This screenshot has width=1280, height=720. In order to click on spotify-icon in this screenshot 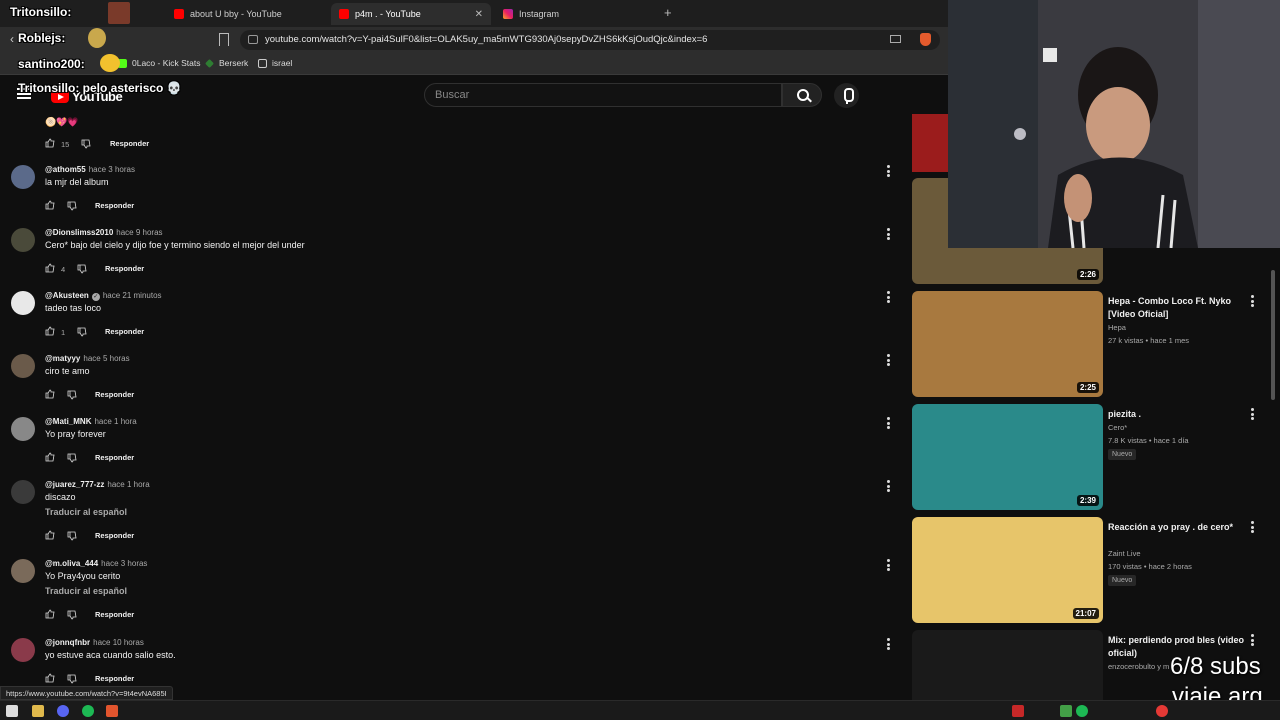, I will do `click(88, 711)`.